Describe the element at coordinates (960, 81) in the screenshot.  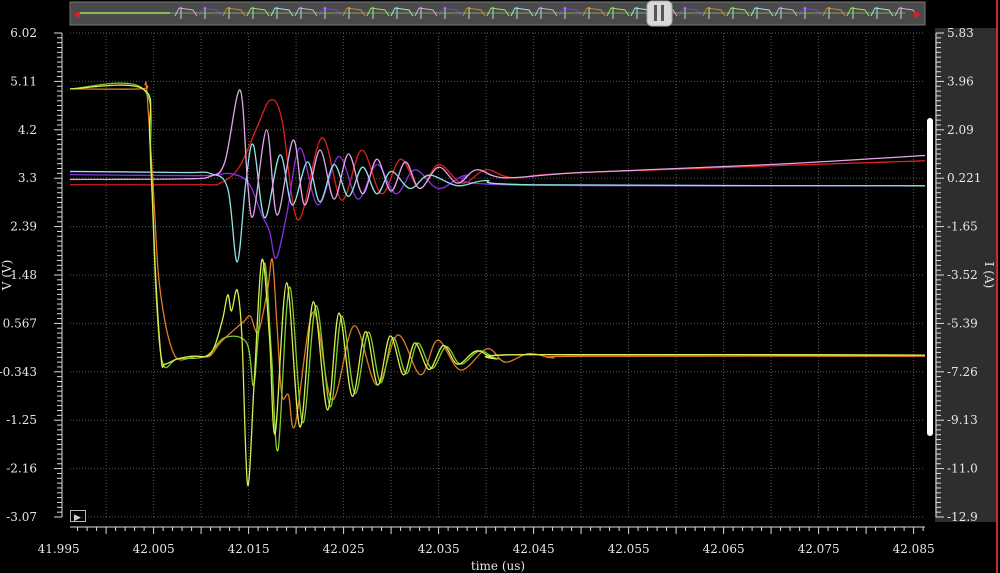
I see `y2-tick-label: 3.96` at that location.